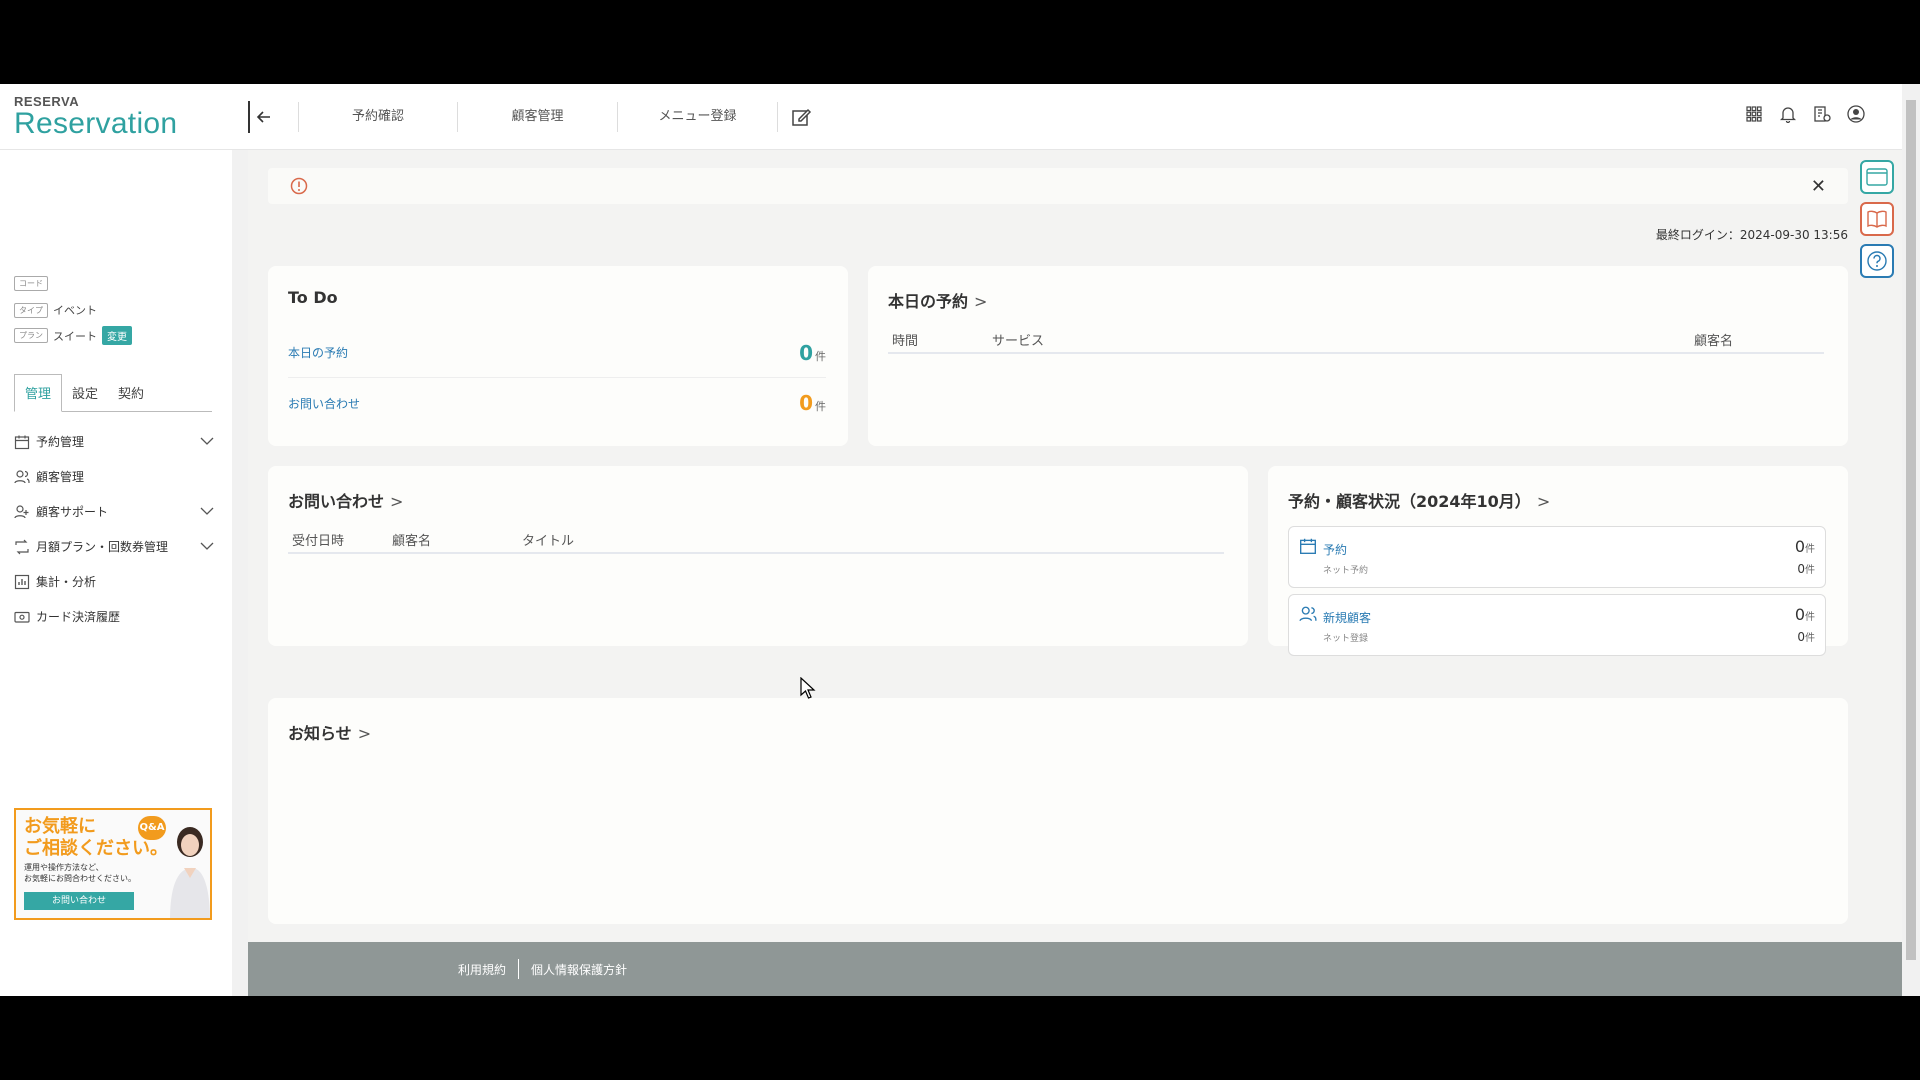  I want to click on meta-plan-row: プラン スイート 変更, so click(73, 335).